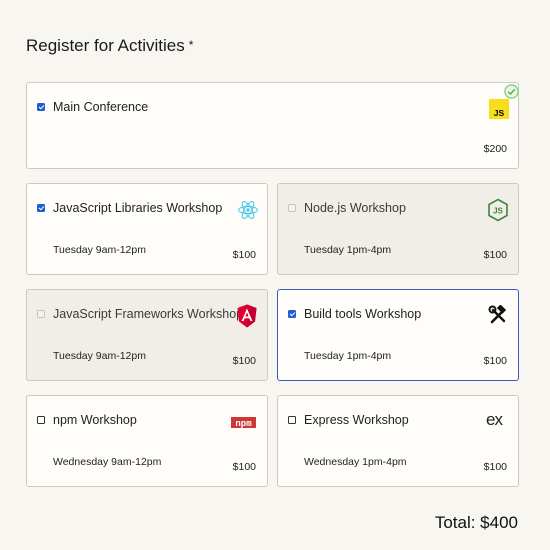  What do you see at coordinates (101, 107) in the screenshot?
I see `activity-title: Main Conference` at bounding box center [101, 107].